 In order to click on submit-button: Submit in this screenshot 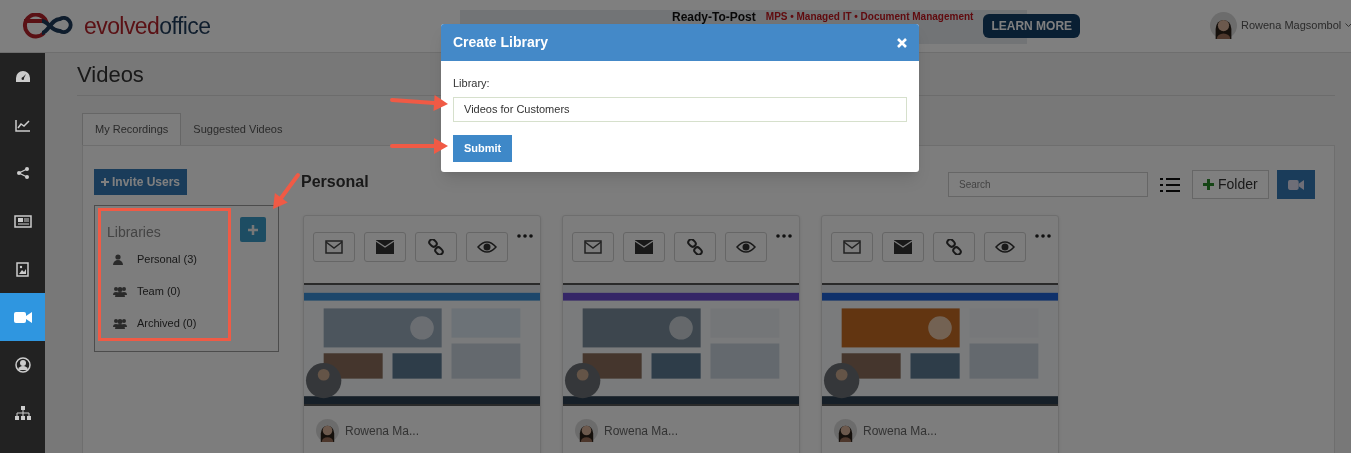, I will do `click(483, 148)`.